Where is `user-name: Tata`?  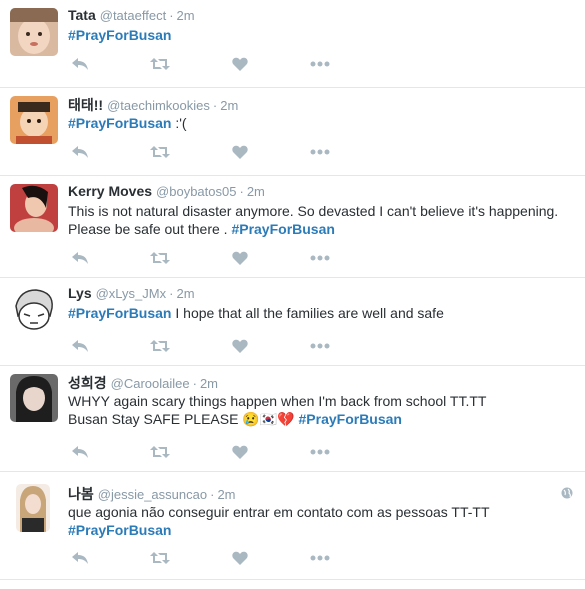 user-name: Tata is located at coordinates (82, 15).